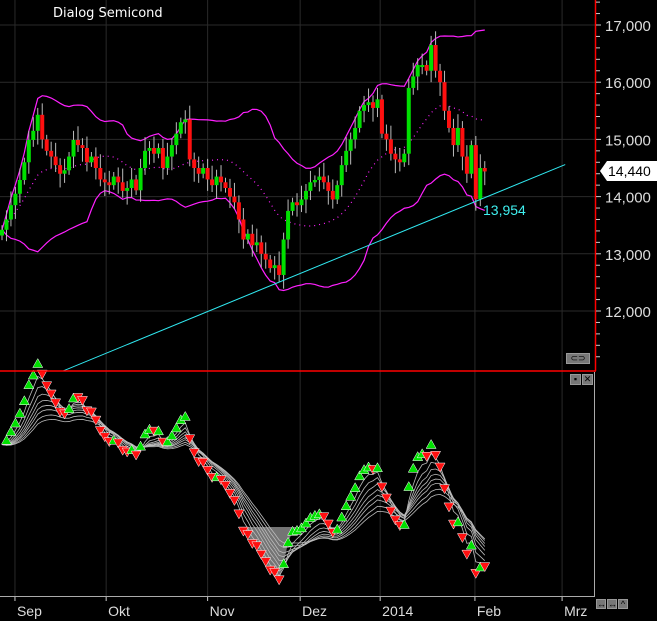 This screenshot has height=621, width=657. I want to click on date-tick-label: Dez, so click(314, 611).